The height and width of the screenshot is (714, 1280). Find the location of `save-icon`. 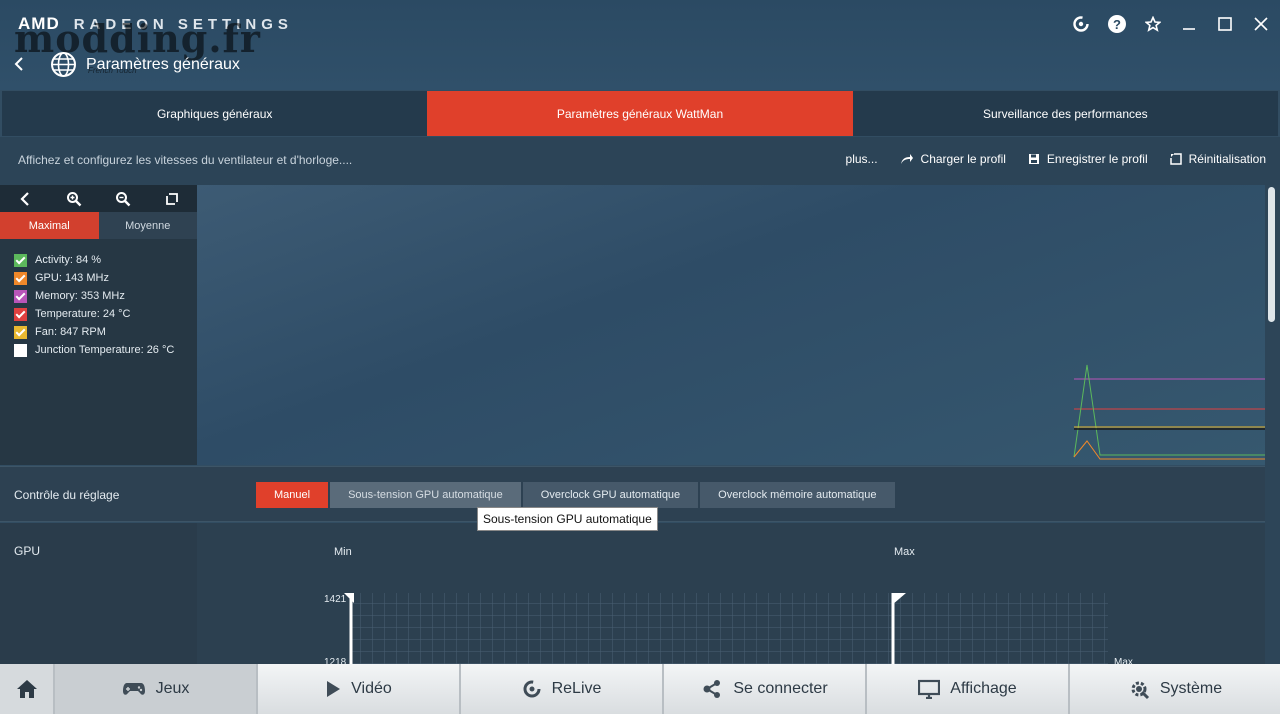

save-icon is located at coordinates (1033, 159).